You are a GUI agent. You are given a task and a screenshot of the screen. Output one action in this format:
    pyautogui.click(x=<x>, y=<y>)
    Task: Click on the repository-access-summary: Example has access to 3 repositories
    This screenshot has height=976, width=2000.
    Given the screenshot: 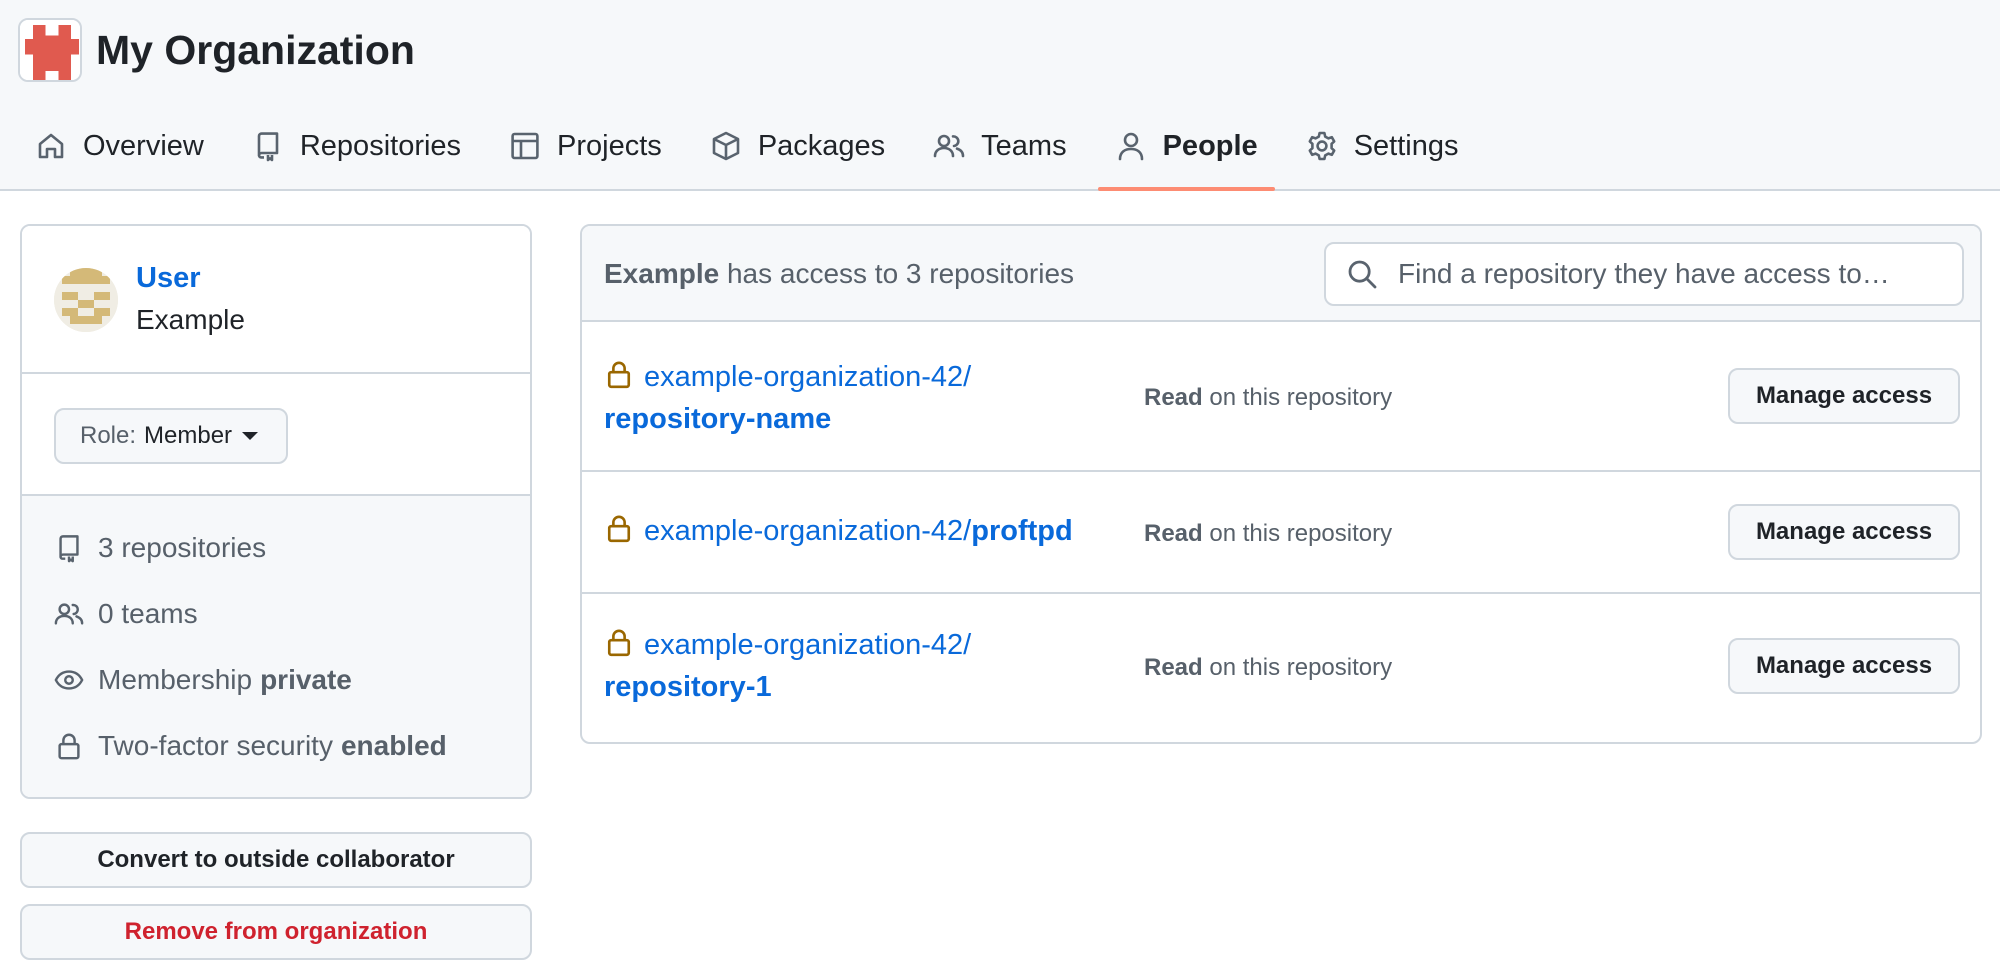 What is the action you would take?
    pyautogui.click(x=839, y=274)
    